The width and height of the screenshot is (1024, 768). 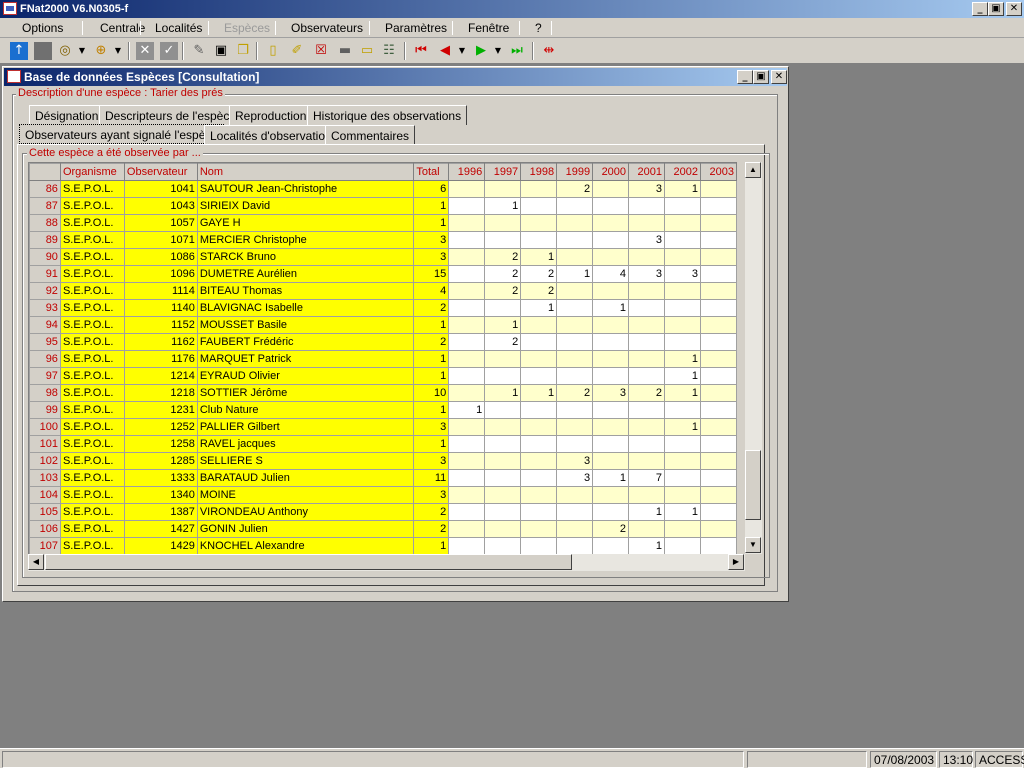 What do you see at coordinates (160, 359) in the screenshot?
I see `cell-observateur: 1176` at bounding box center [160, 359].